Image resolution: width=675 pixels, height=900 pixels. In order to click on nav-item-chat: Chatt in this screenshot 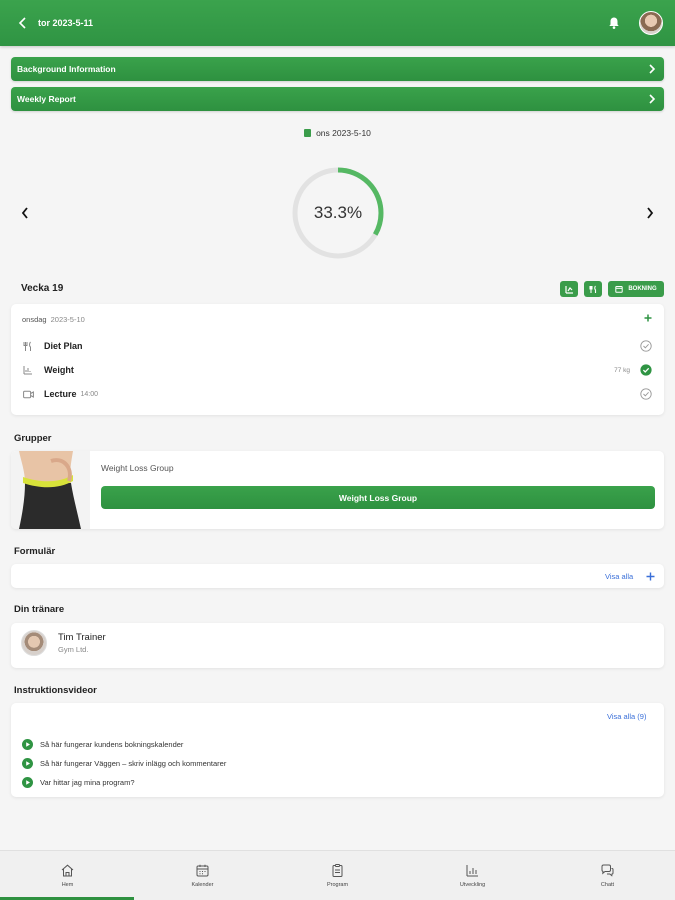, I will do `click(607, 875)`.